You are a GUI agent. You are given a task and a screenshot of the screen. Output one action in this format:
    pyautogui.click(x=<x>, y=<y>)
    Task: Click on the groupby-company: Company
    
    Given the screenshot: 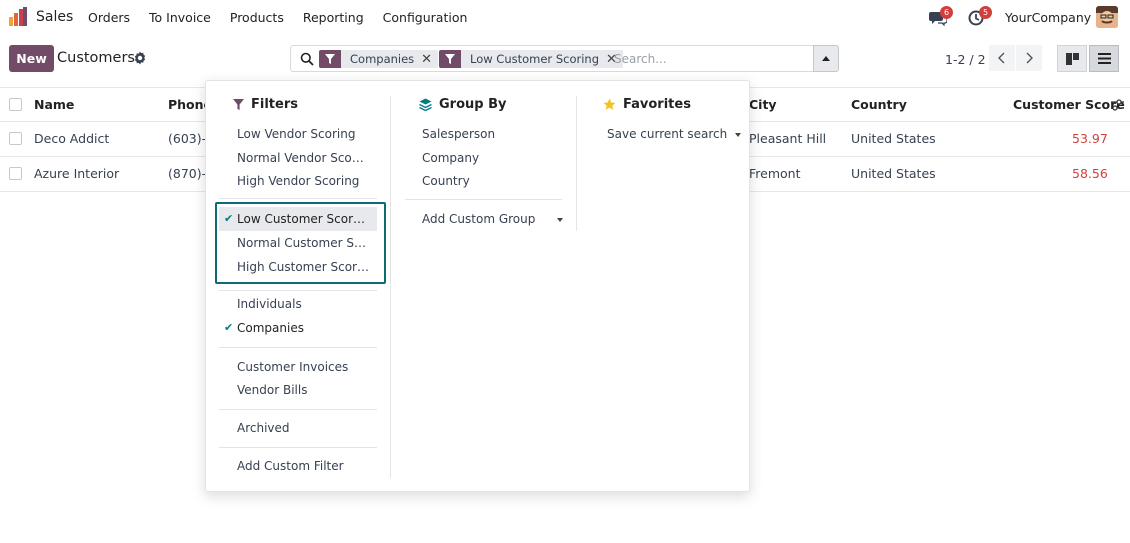 What is the action you would take?
    pyautogui.click(x=450, y=158)
    